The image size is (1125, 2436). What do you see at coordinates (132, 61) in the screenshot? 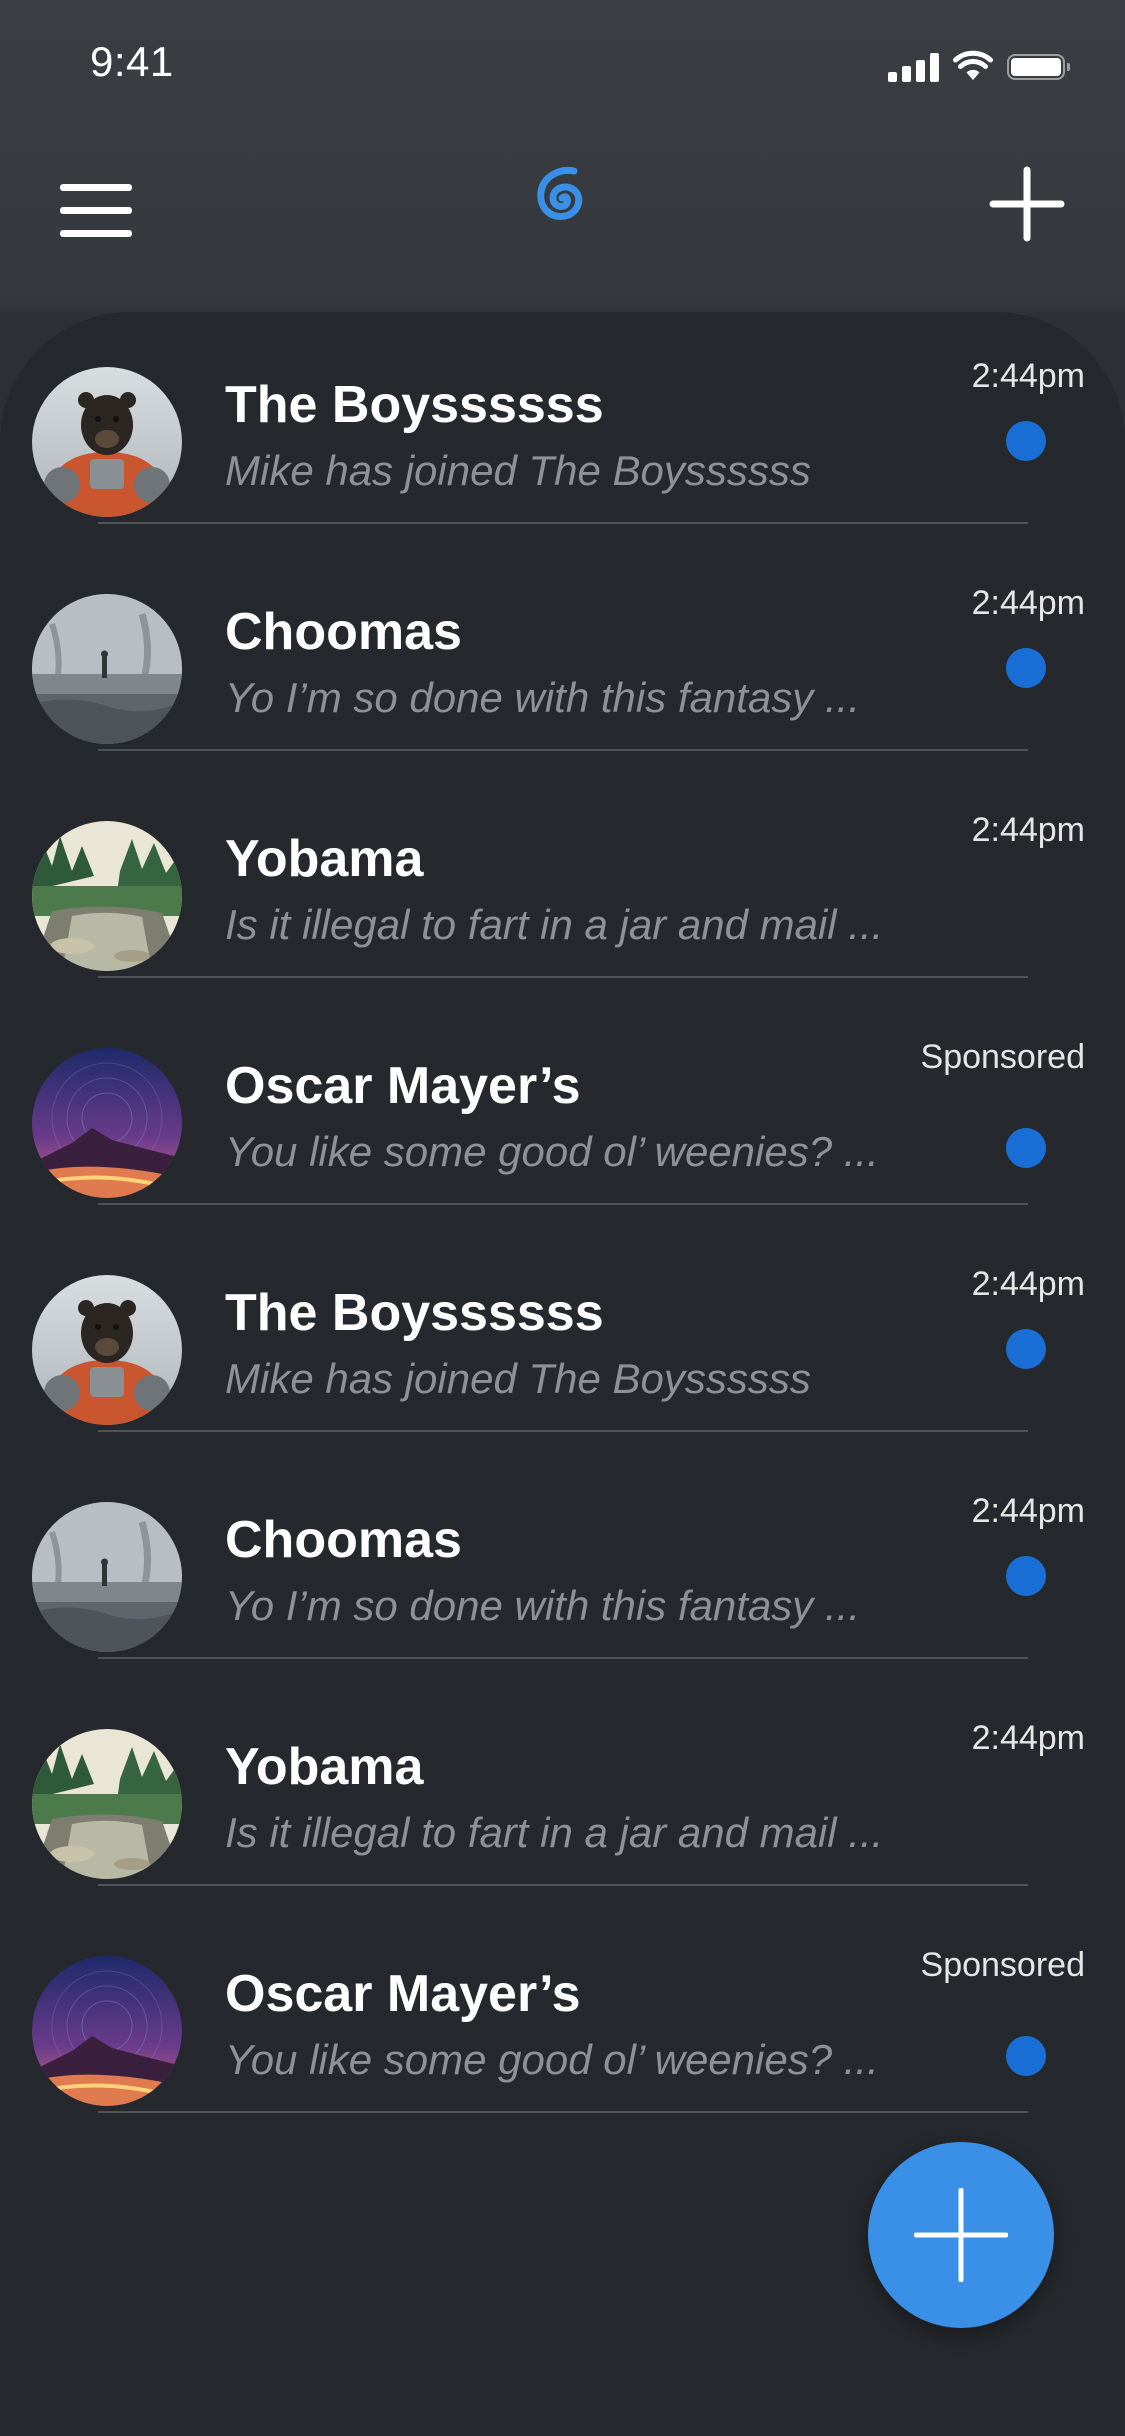
I see `status-time: 9:41` at bounding box center [132, 61].